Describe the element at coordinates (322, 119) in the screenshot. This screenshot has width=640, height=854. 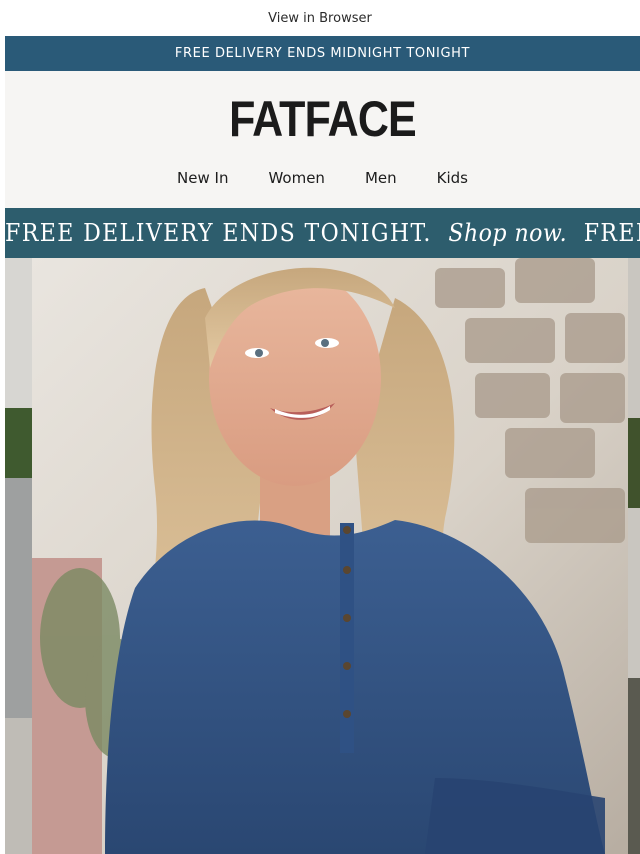
I see `brand-logo: FATFACE` at that location.